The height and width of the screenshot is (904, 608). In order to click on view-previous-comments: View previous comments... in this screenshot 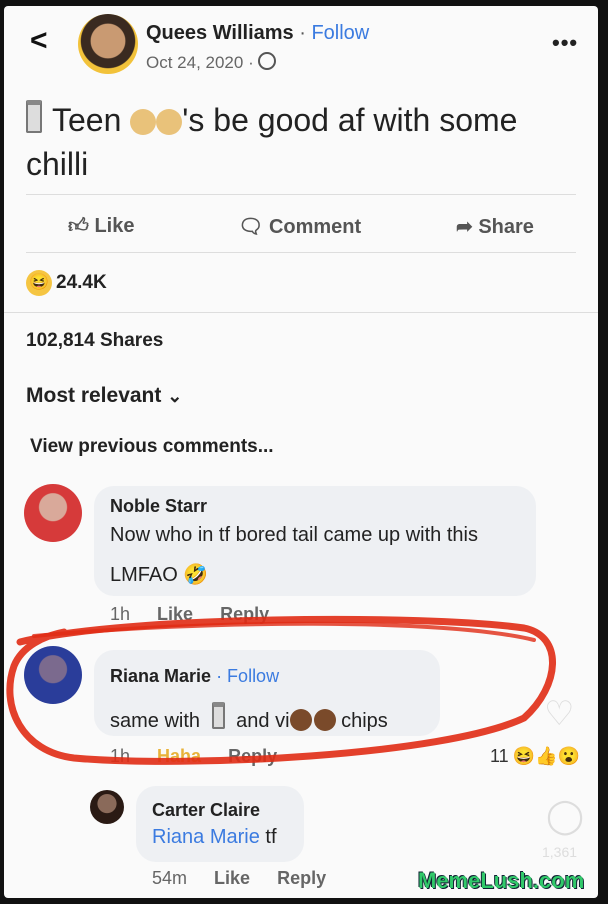, I will do `click(152, 447)`.